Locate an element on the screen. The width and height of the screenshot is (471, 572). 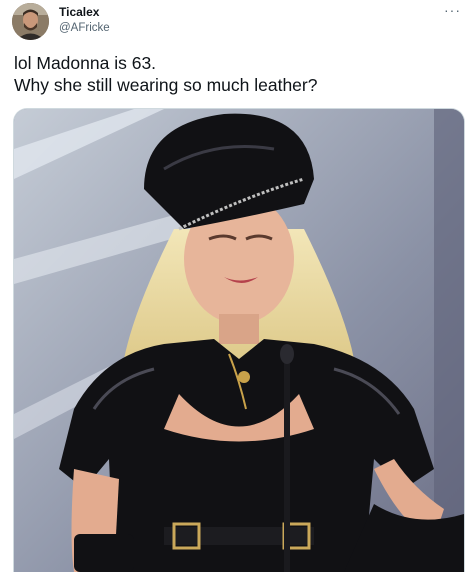
avatar is located at coordinates (30, 21).